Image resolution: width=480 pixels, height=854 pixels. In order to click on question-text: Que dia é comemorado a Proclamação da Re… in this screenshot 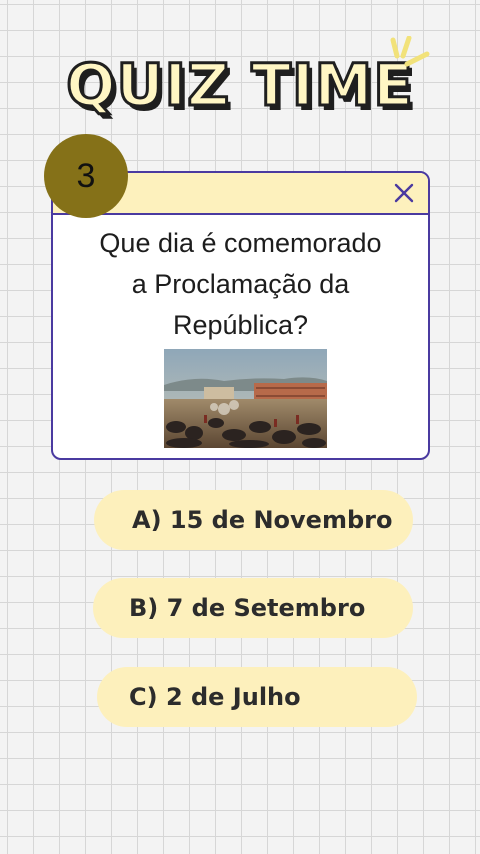, I will do `click(240, 284)`.